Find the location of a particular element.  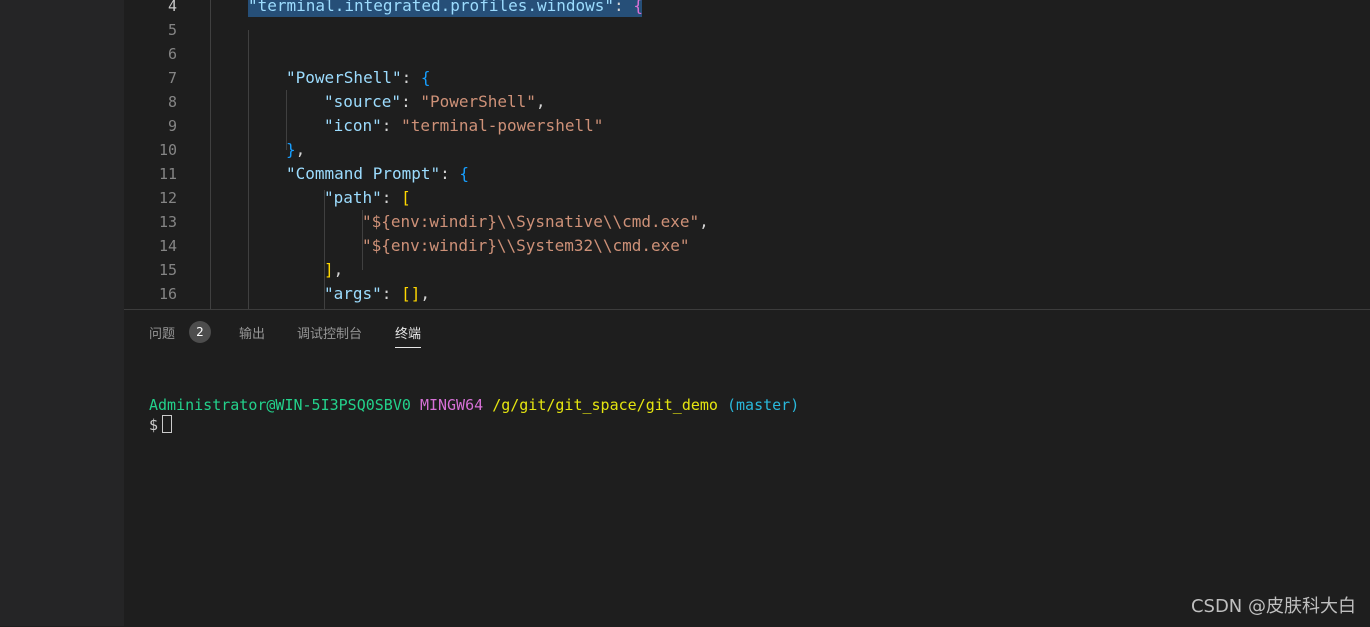

watermark: CSDN @皮肤科大白 is located at coordinates (1273, 606).